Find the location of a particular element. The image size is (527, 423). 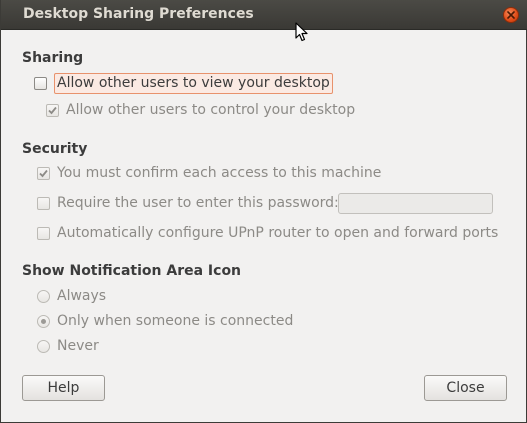

notify-connected-label: Only when someone is connected is located at coordinates (175, 321).